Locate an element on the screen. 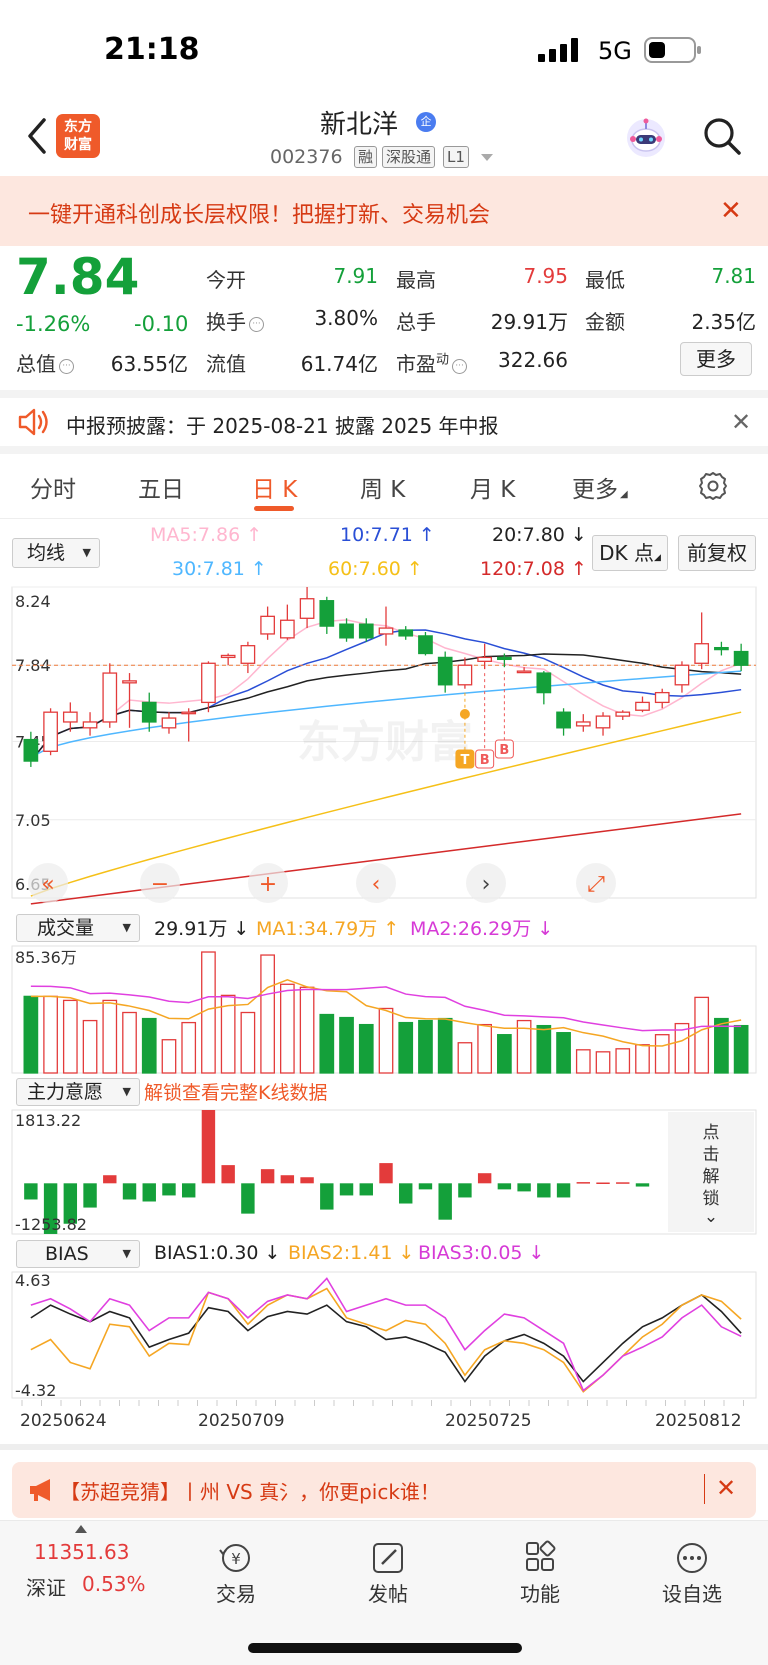 The height and width of the screenshot is (1665, 768). low-value: 7.81 is located at coordinates (733, 276).